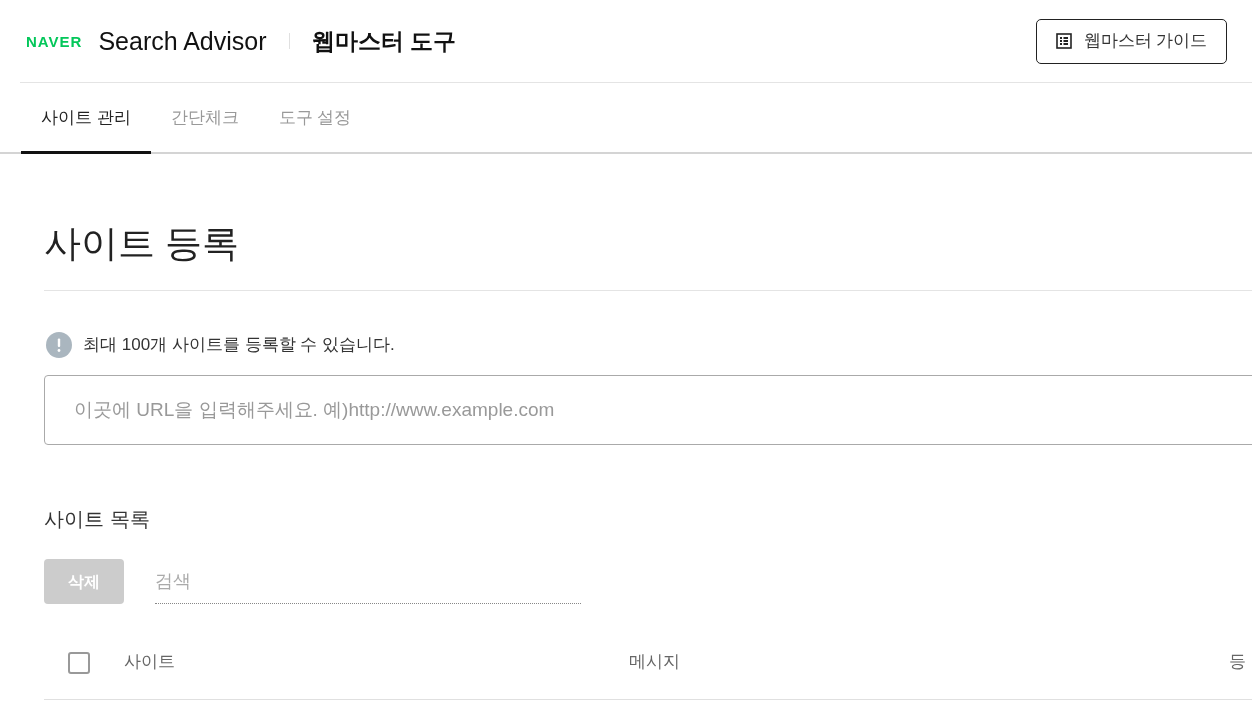  Describe the element at coordinates (648, 410) in the screenshot. I see `url-input-field: 이곳에 URL을 입력해주세요. 예)http://www.example.com` at that location.